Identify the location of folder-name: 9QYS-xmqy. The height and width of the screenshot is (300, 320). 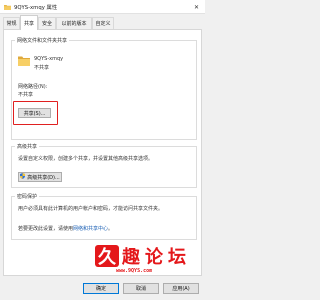
(49, 59).